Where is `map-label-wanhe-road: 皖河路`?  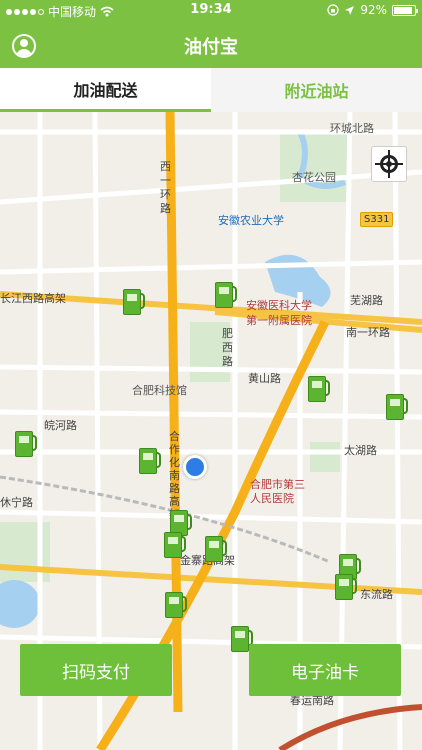 map-label-wanhe-road: 皖河路 is located at coordinates (60, 425).